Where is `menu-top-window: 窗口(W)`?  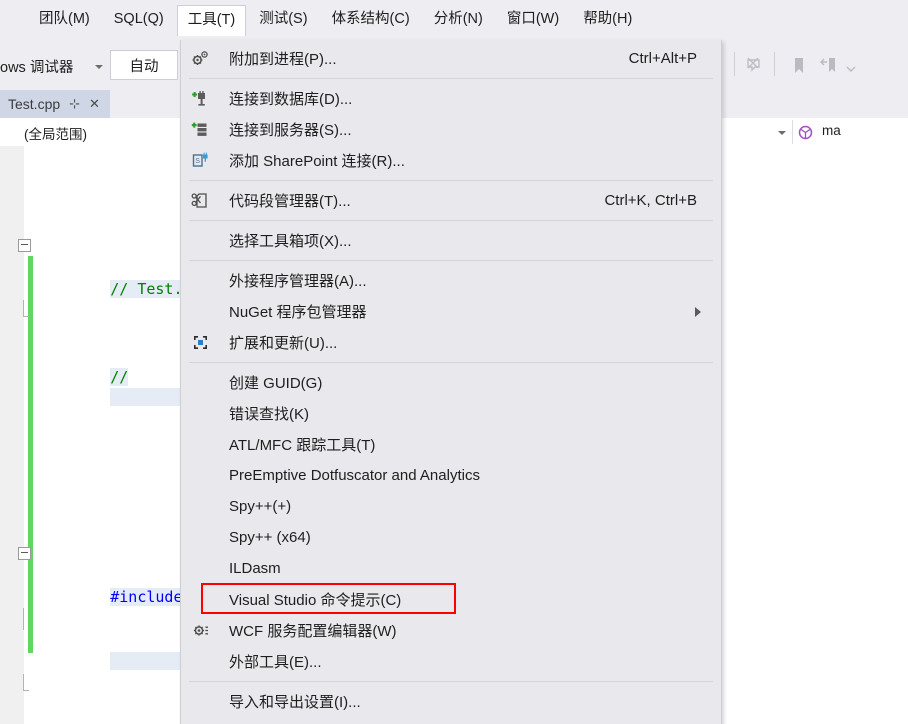 menu-top-window: 窗口(W) is located at coordinates (533, 20).